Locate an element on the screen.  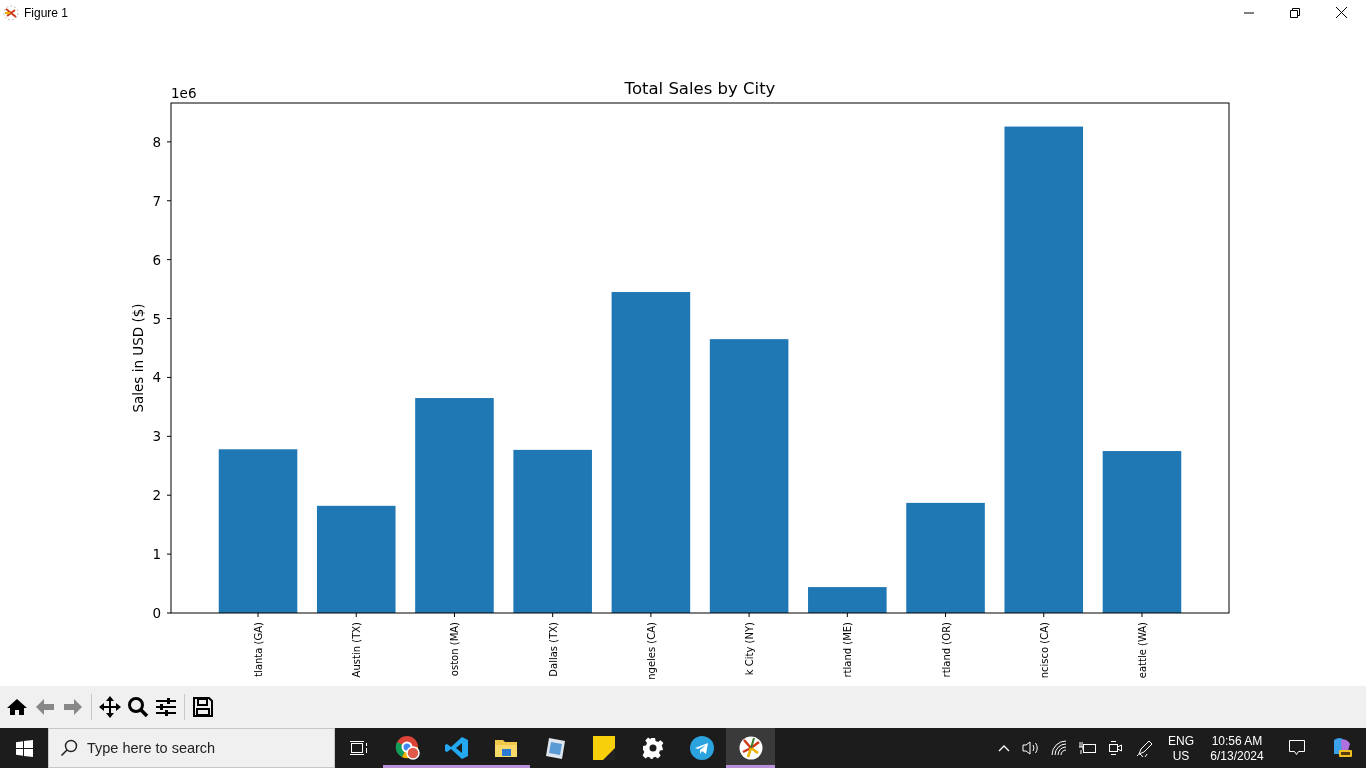
sticky-note-icon is located at coordinates (603, 748).